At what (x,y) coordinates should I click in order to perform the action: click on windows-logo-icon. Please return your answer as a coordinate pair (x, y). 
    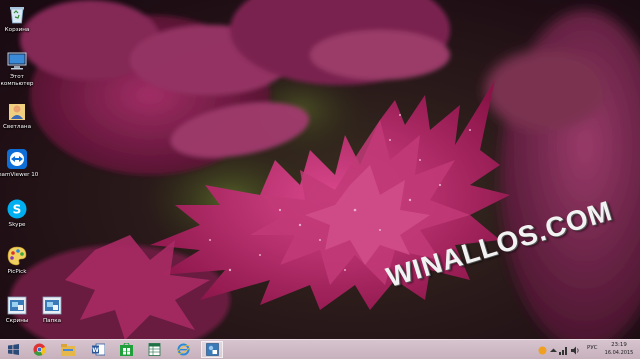
    Looking at the image, I should click on (13, 349).